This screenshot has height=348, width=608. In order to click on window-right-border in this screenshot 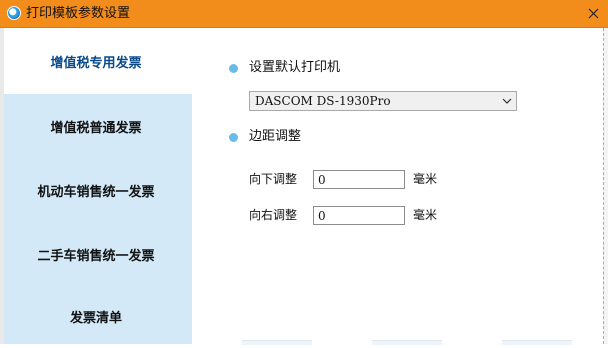, I will do `click(605, 186)`.